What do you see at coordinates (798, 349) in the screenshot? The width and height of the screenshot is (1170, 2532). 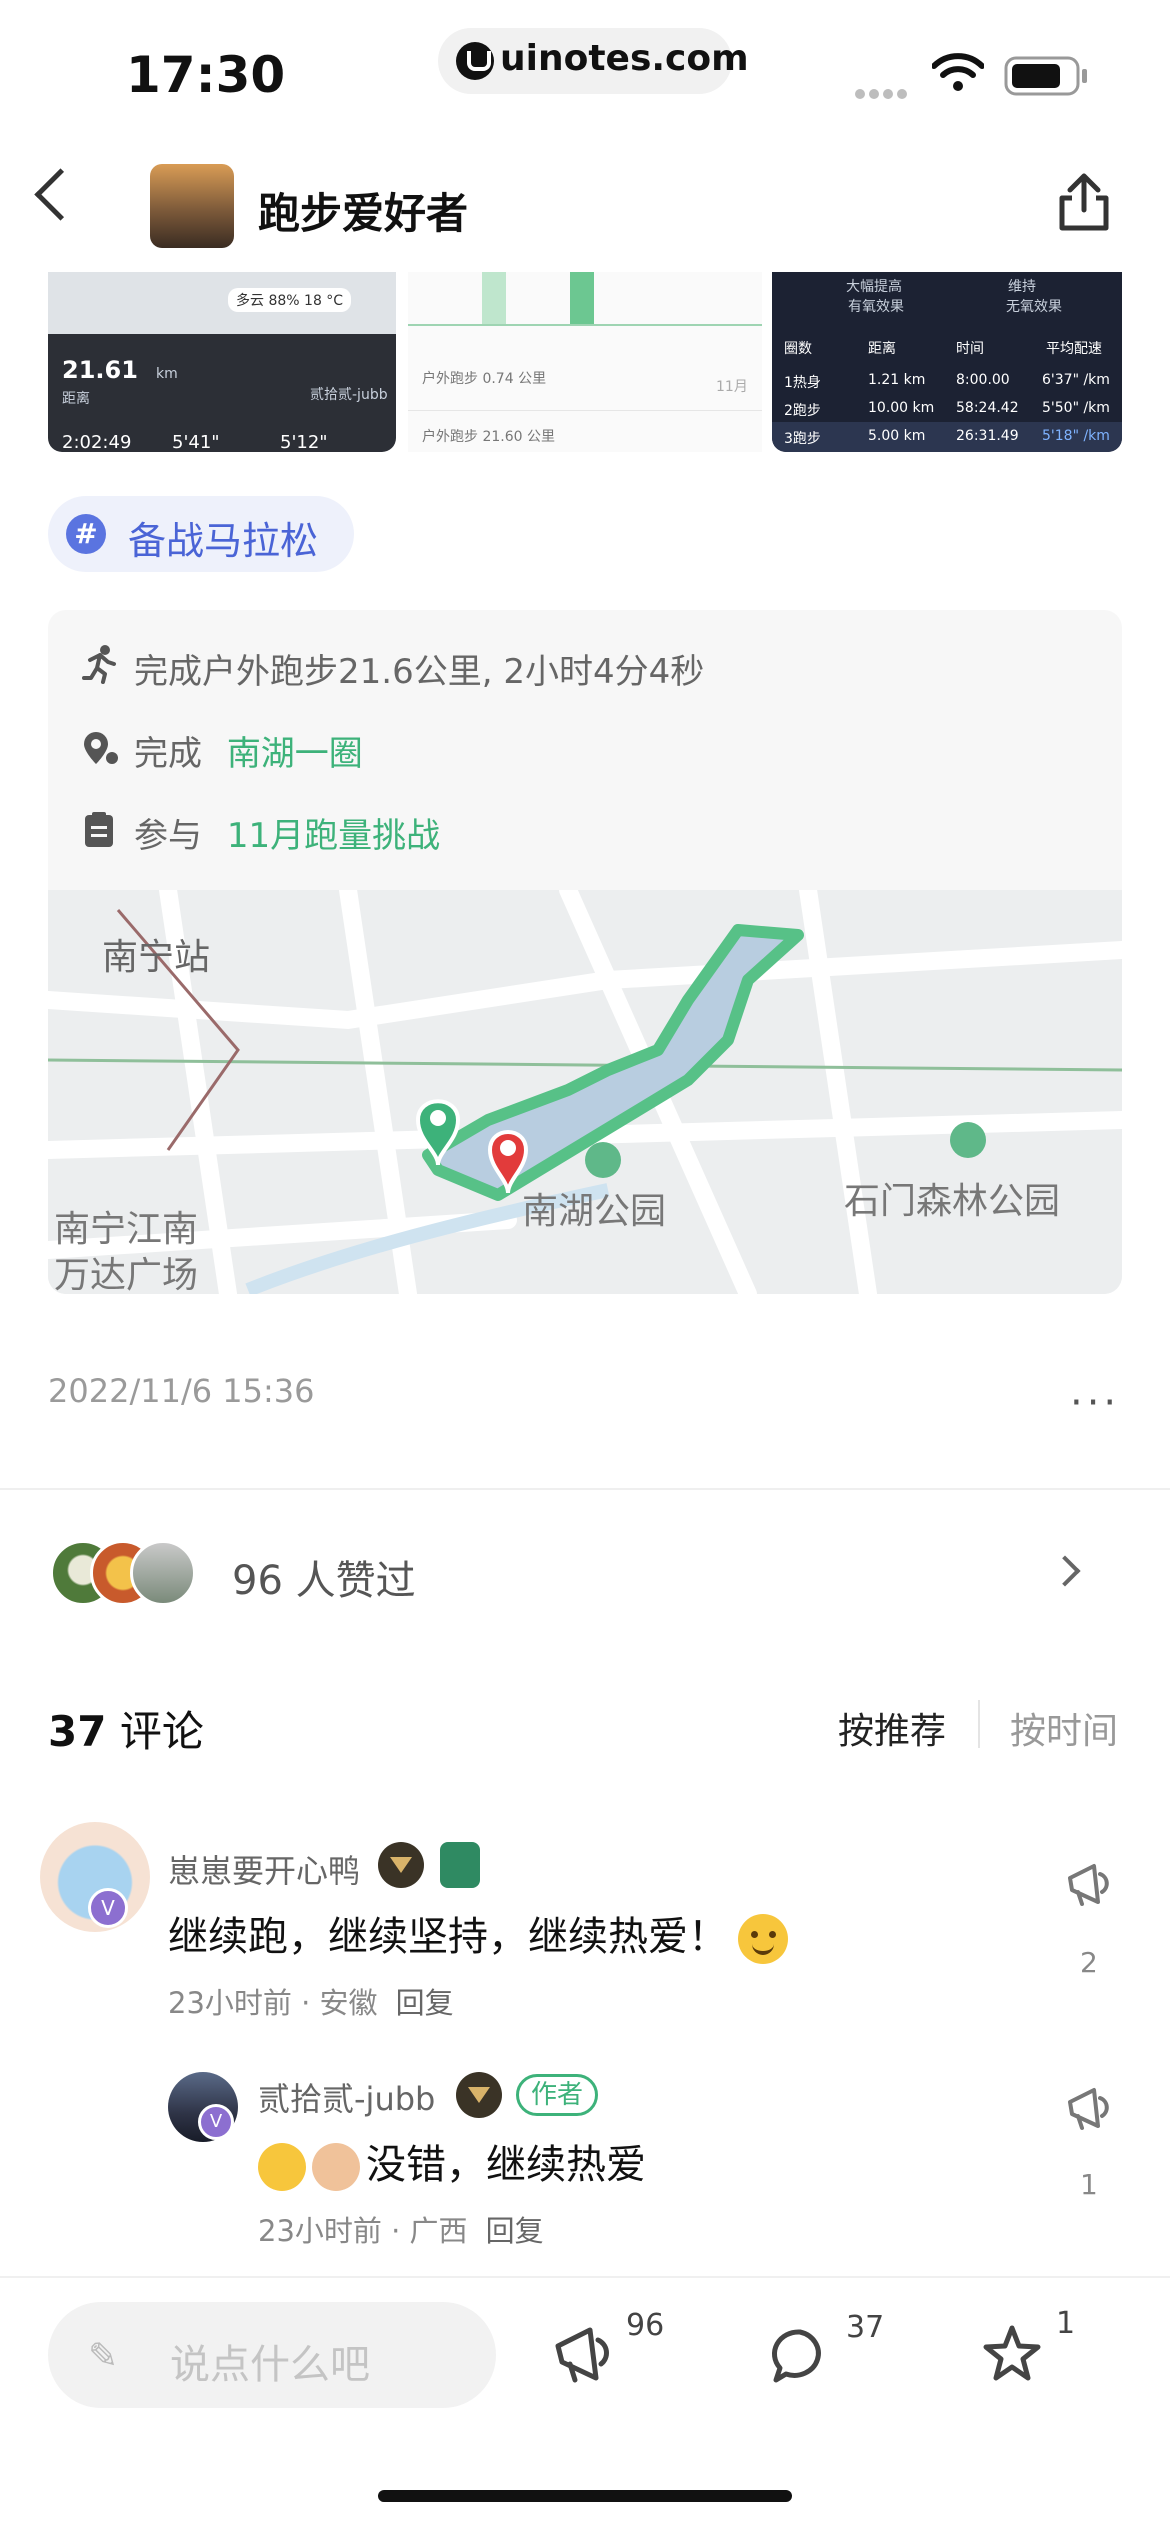 I see `thumb3-header: 圈数` at bounding box center [798, 349].